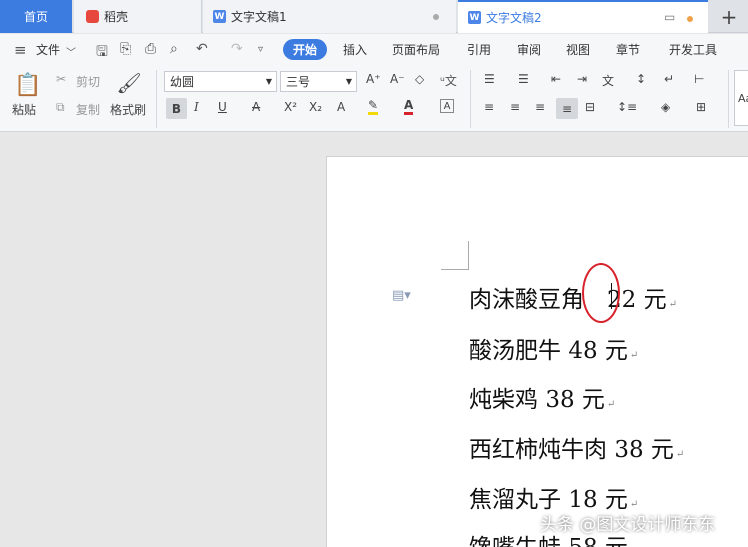  Describe the element at coordinates (489, 107) in the screenshot. I see `align-left-icon: ≡` at that location.